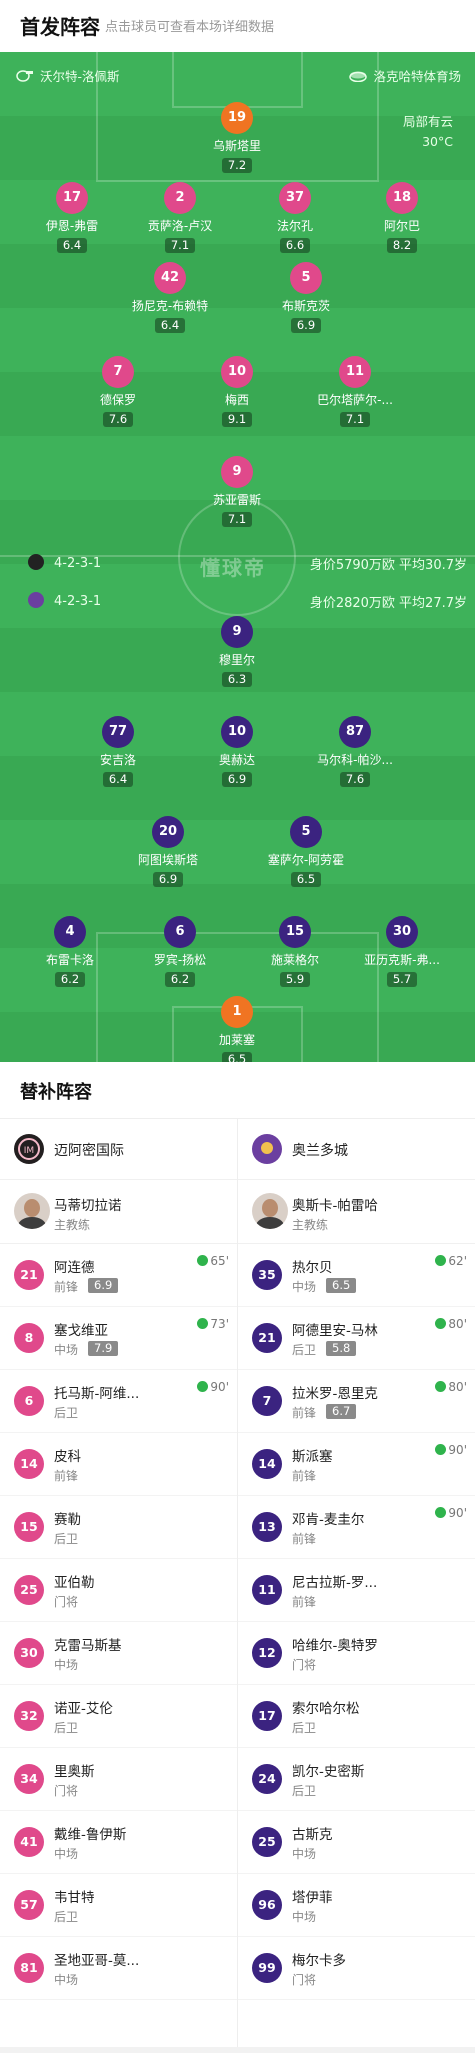  Describe the element at coordinates (356, 1338) in the screenshot. I see `bench-player-row: 21 阿德里安-马林 后卫 5.8 80'` at that location.